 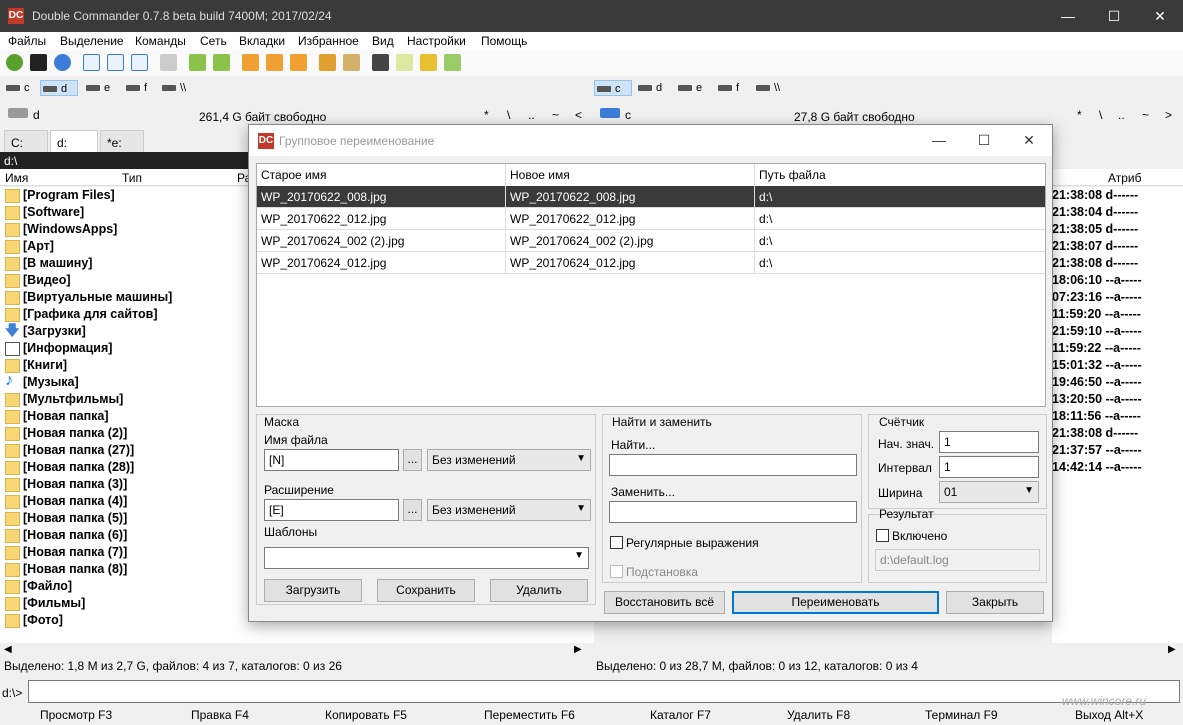 What do you see at coordinates (680, 715) in the screenshot?
I see `mkdir-button: Каталог F7` at bounding box center [680, 715].